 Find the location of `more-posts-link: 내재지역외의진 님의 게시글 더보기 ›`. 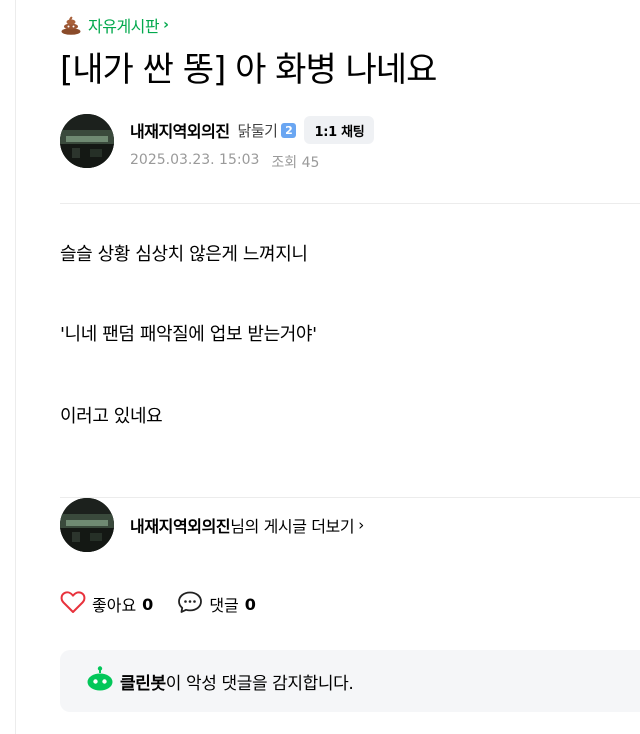

more-posts-link: 내재지역외의진 님의 게시글 더보기 › is located at coordinates (247, 525).